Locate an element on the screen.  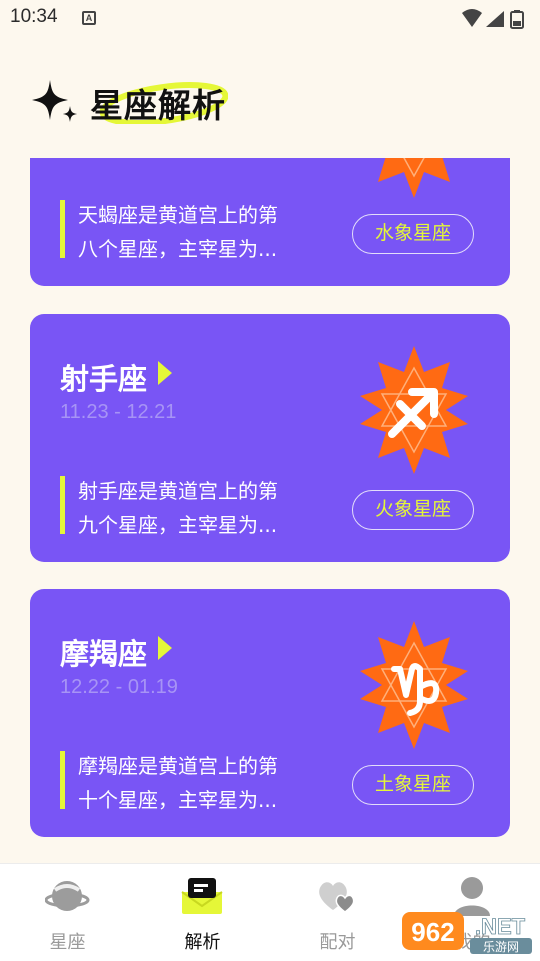
description-line: 射手座是黄道宫上的第 is located at coordinates (178, 491).